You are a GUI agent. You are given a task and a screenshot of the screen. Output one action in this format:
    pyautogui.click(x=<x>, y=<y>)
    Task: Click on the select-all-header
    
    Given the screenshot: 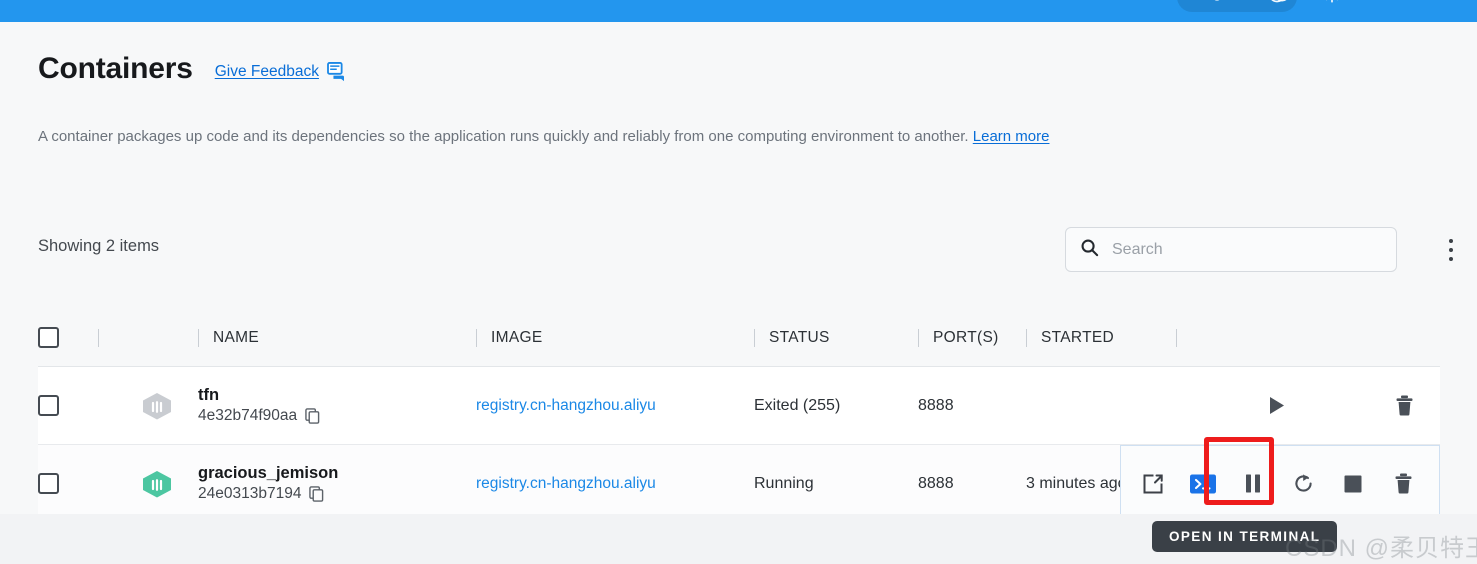 What is the action you would take?
    pyautogui.click(x=68, y=337)
    